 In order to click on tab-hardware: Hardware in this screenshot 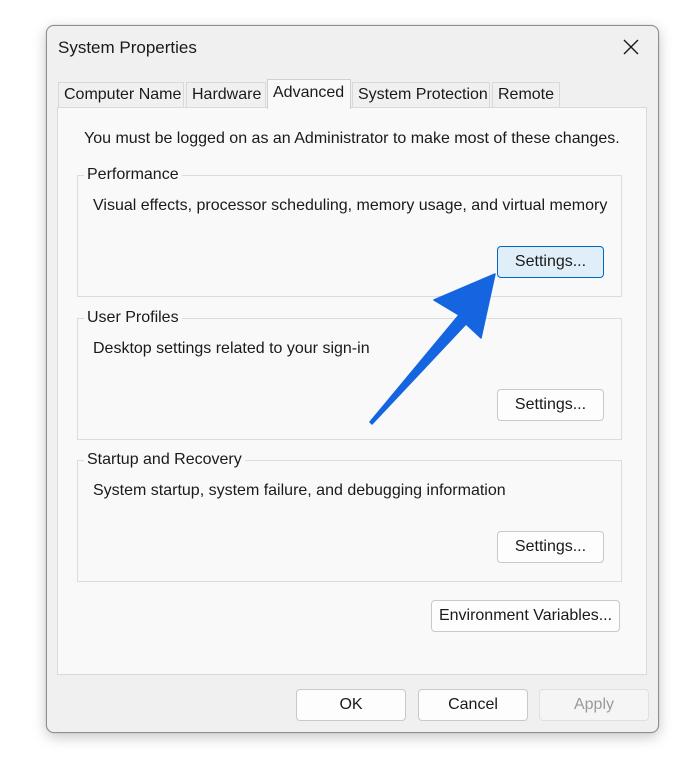, I will do `click(226, 95)`.